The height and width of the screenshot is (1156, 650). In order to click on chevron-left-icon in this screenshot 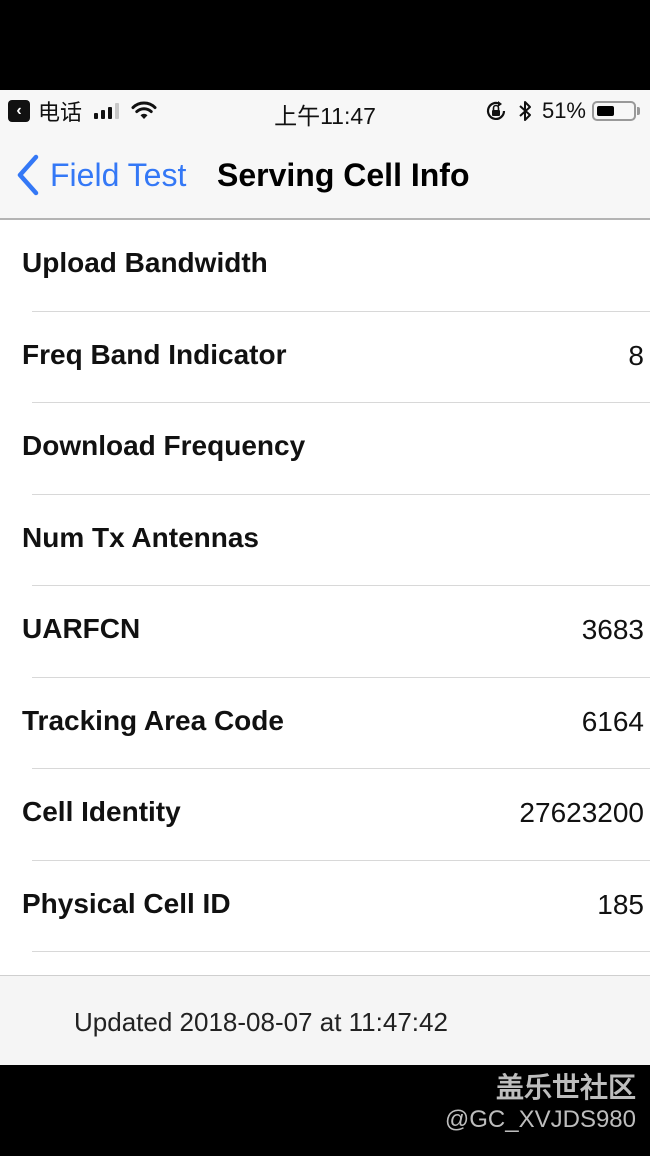, I will do `click(28, 175)`.